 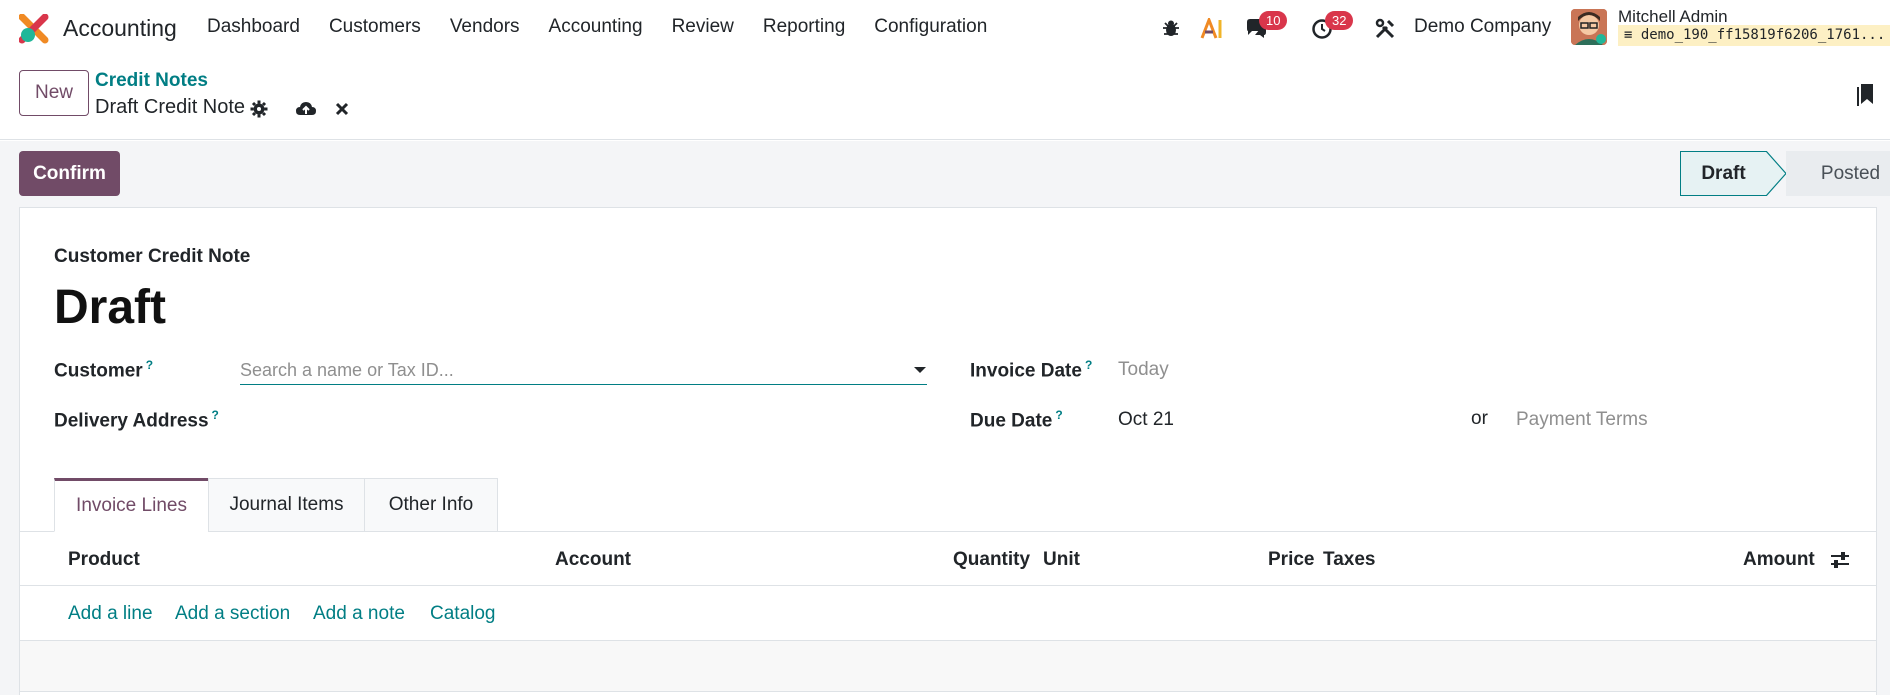 I want to click on status-arrow-icon, so click(x=1776, y=173).